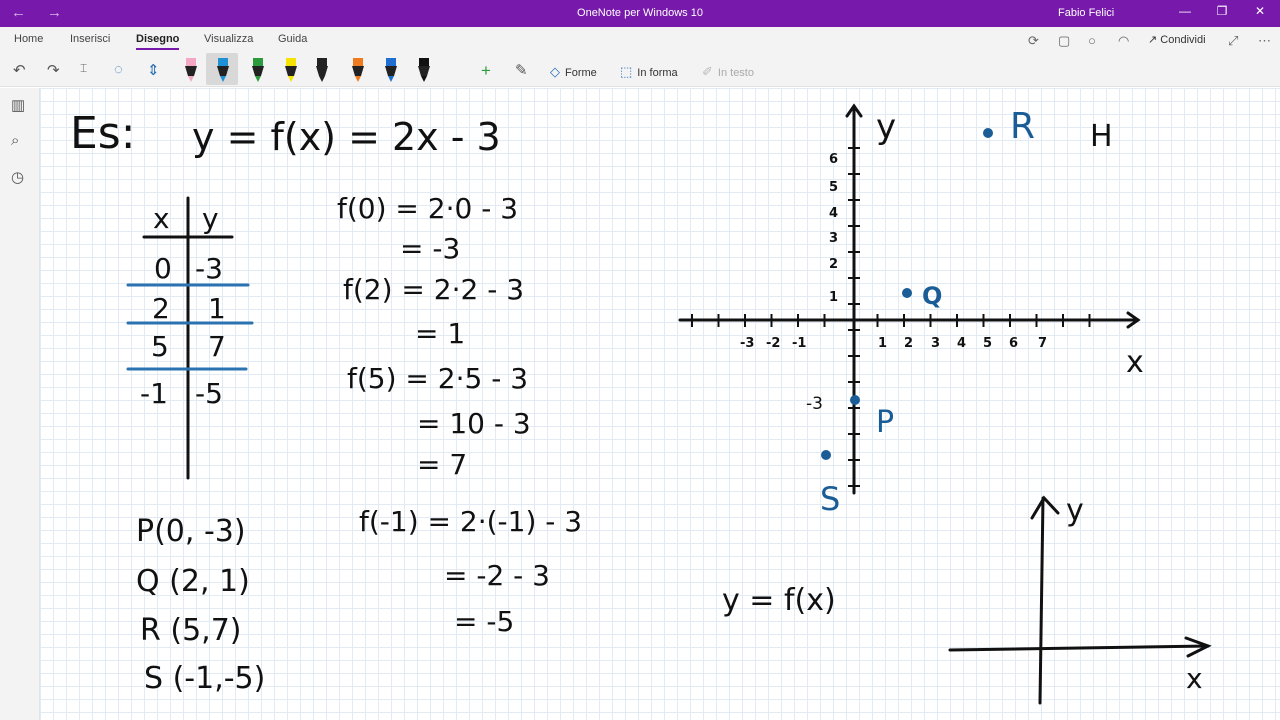 The height and width of the screenshot is (720, 1280). What do you see at coordinates (1079, 648) in the screenshot?
I see `blank-x-axis` at bounding box center [1079, 648].